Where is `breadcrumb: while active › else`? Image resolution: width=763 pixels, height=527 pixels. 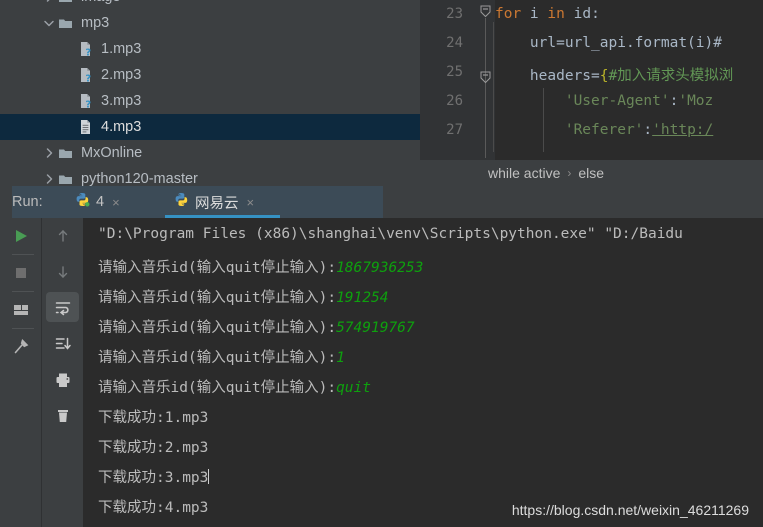 breadcrumb: while active › else is located at coordinates (591, 173).